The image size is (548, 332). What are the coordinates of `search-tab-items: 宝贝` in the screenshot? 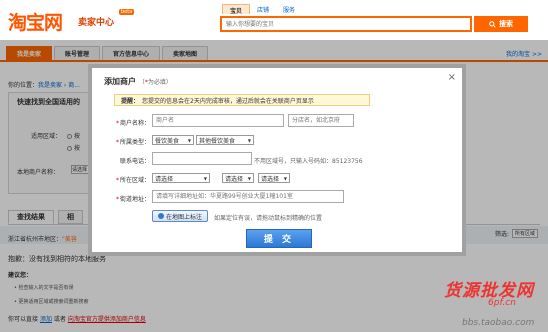 It's located at (236, 9).